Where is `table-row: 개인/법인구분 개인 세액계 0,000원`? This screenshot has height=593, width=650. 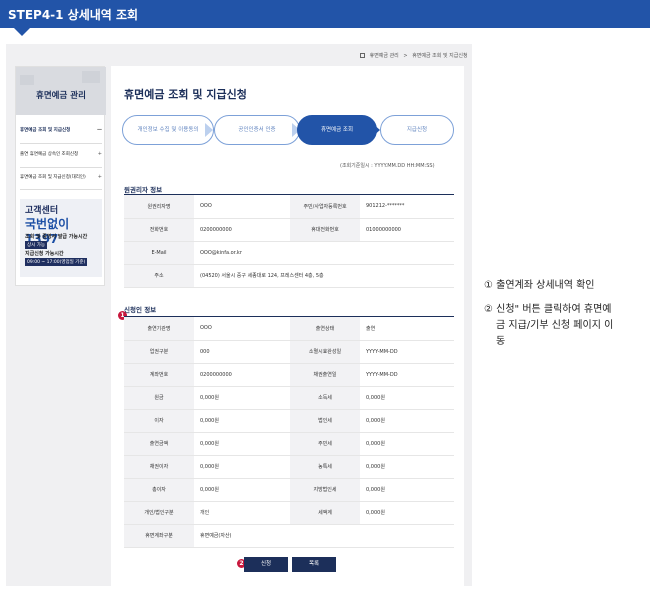 table-row: 개인/법인구분 개인 세액계 0,000원 is located at coordinates (289, 513).